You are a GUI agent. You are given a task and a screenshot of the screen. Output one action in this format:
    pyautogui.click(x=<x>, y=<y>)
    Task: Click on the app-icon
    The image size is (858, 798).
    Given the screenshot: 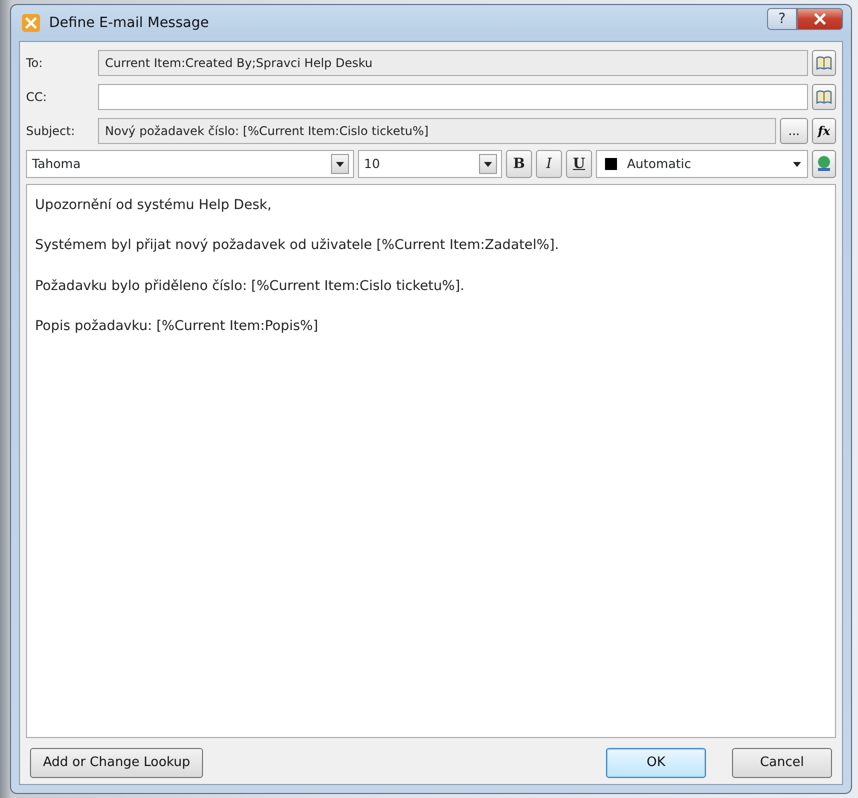 What is the action you would take?
    pyautogui.click(x=31, y=23)
    